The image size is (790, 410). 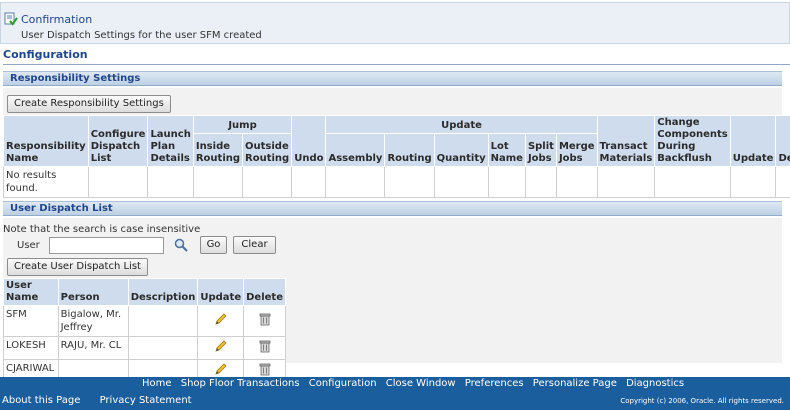 What do you see at coordinates (102, 229) in the screenshot?
I see `case-insensitive-note: Note that the search is case insensitive` at bounding box center [102, 229].